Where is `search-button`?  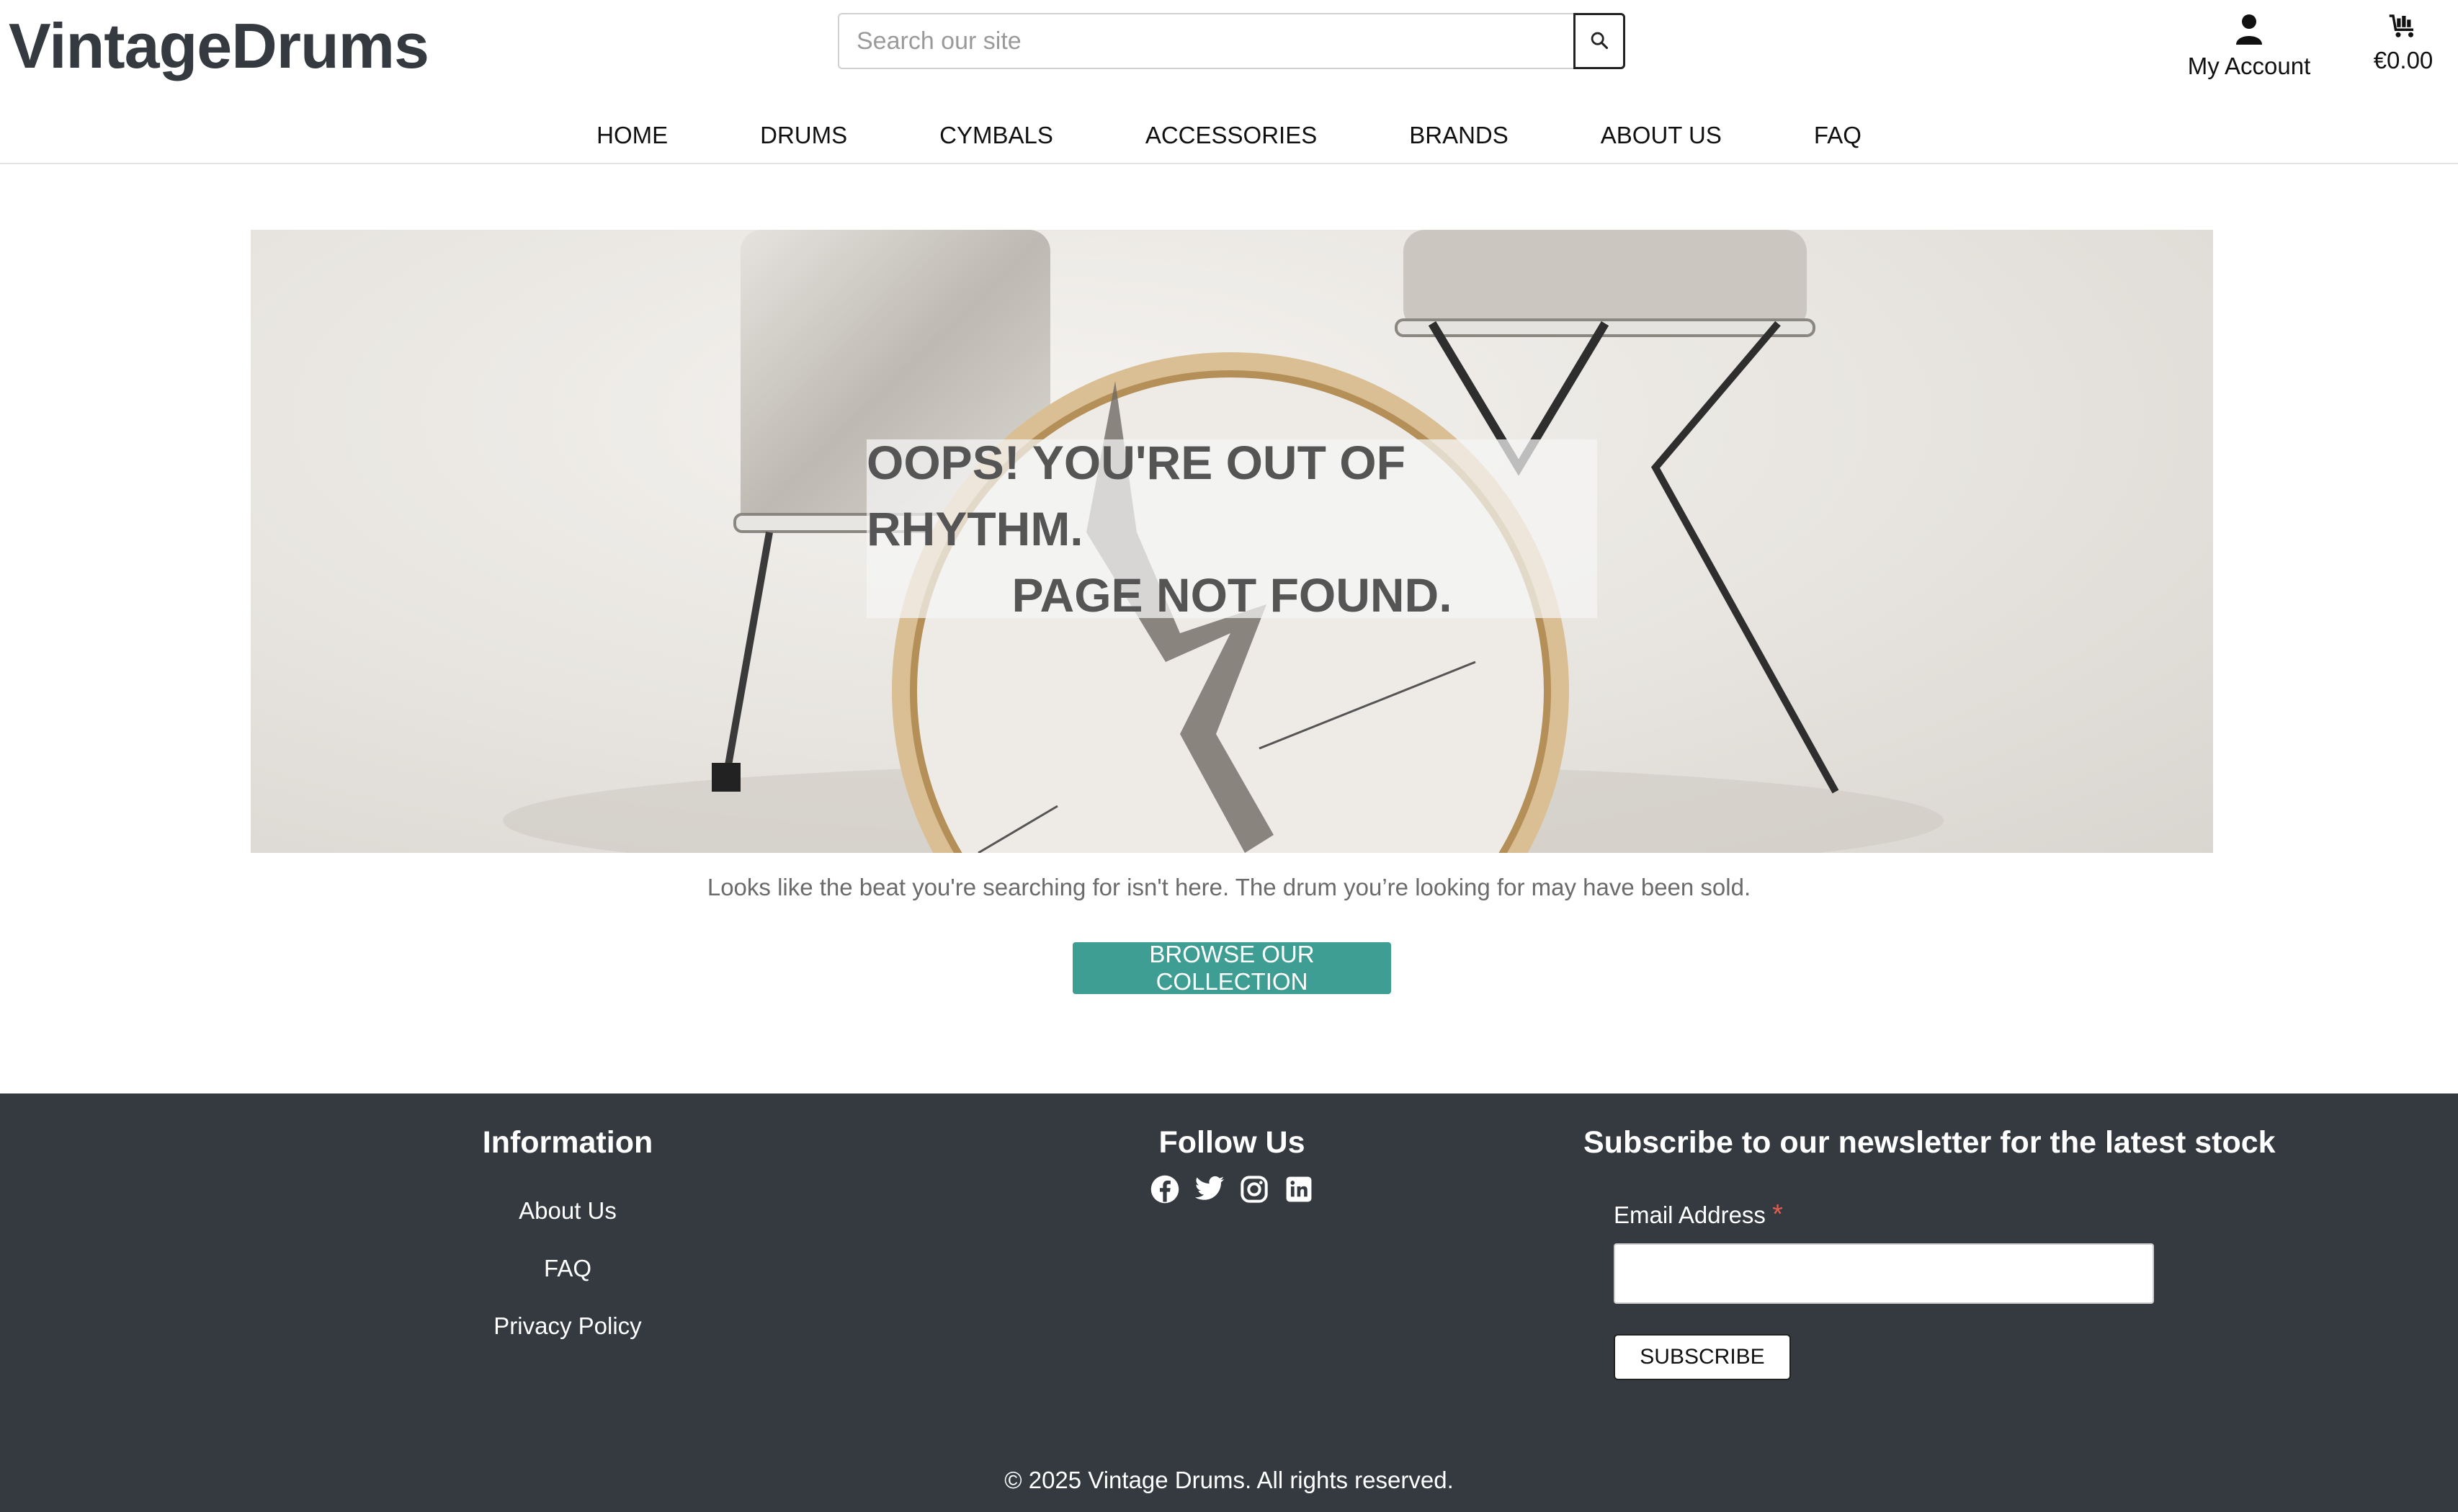 search-button is located at coordinates (1599, 41).